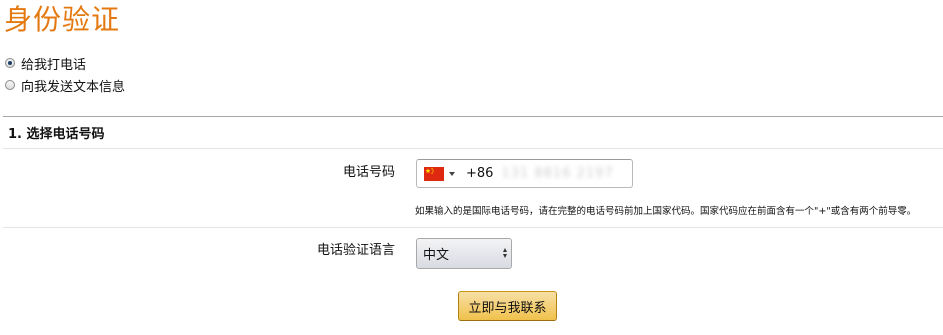 Image resolution: width=943 pixels, height=335 pixels. Describe the element at coordinates (473, 116) in the screenshot. I see `section-divider` at that location.